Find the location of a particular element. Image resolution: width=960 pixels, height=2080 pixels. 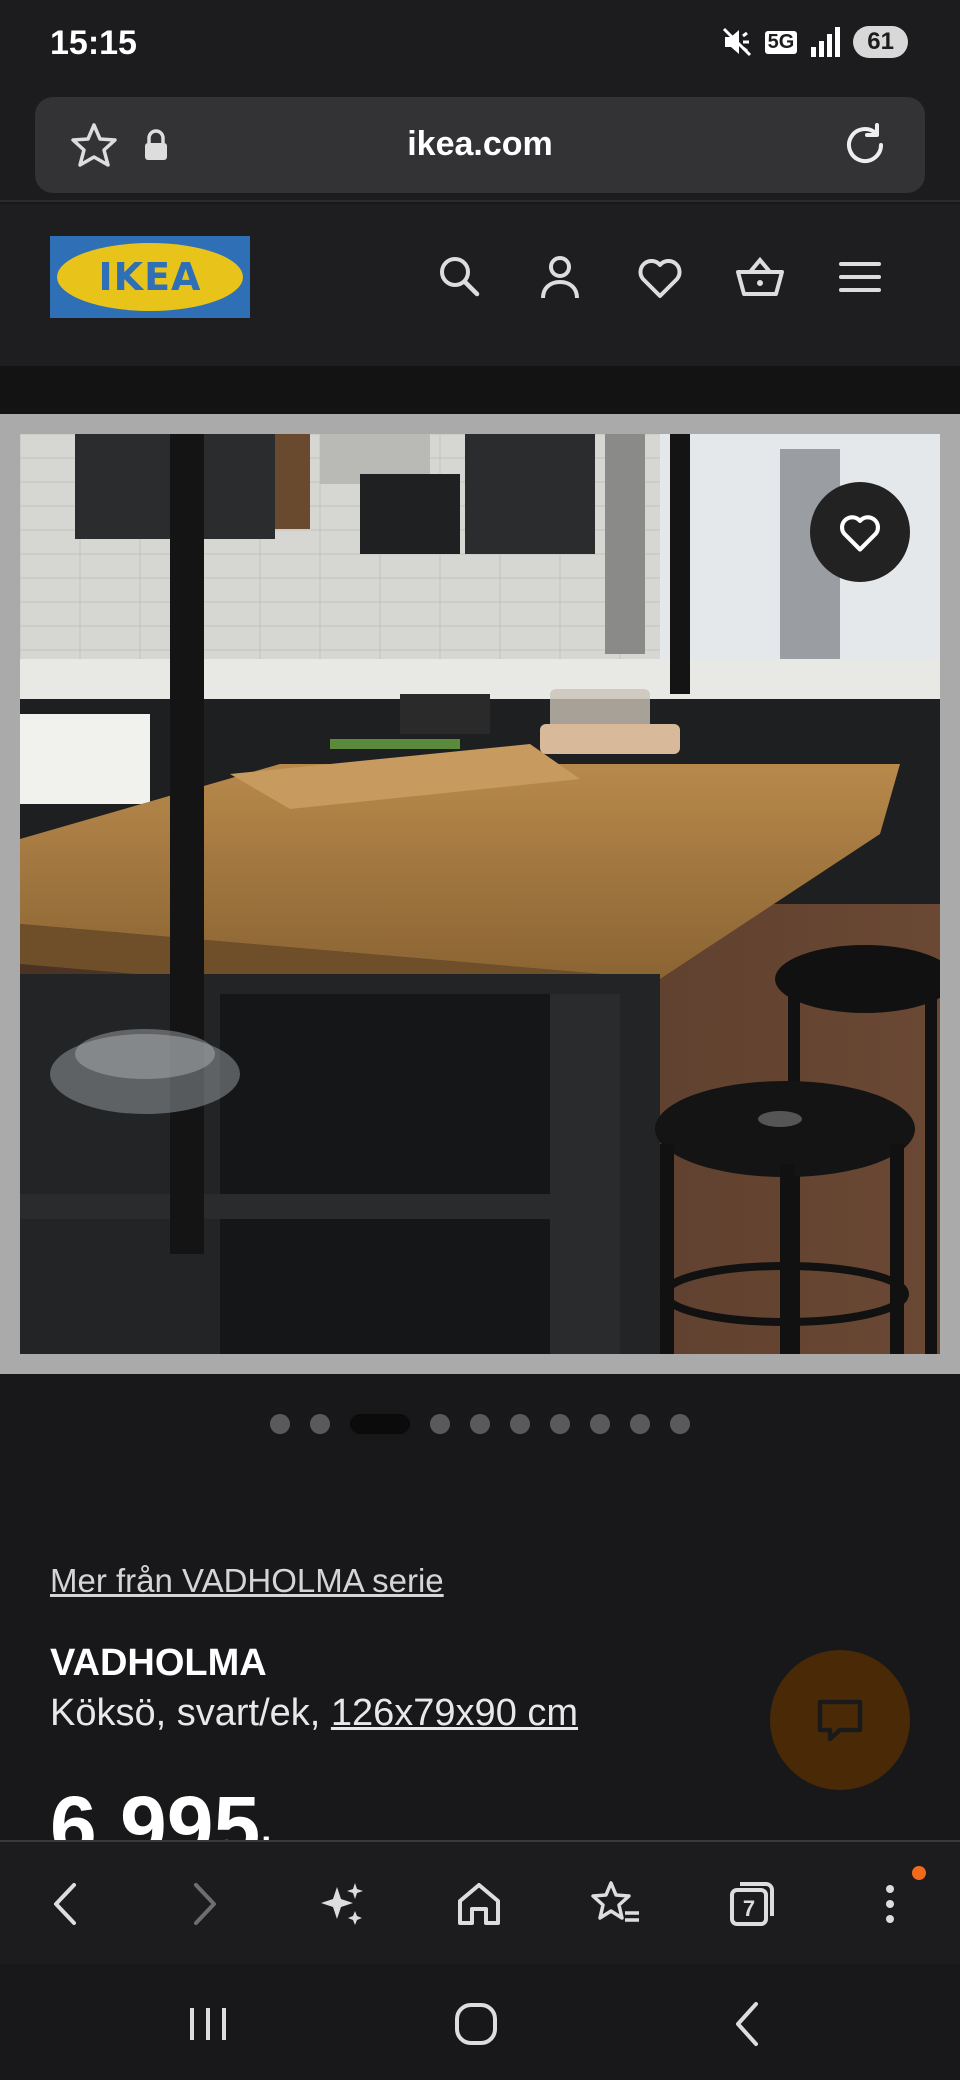

carousel-dots is located at coordinates (480, 1424).